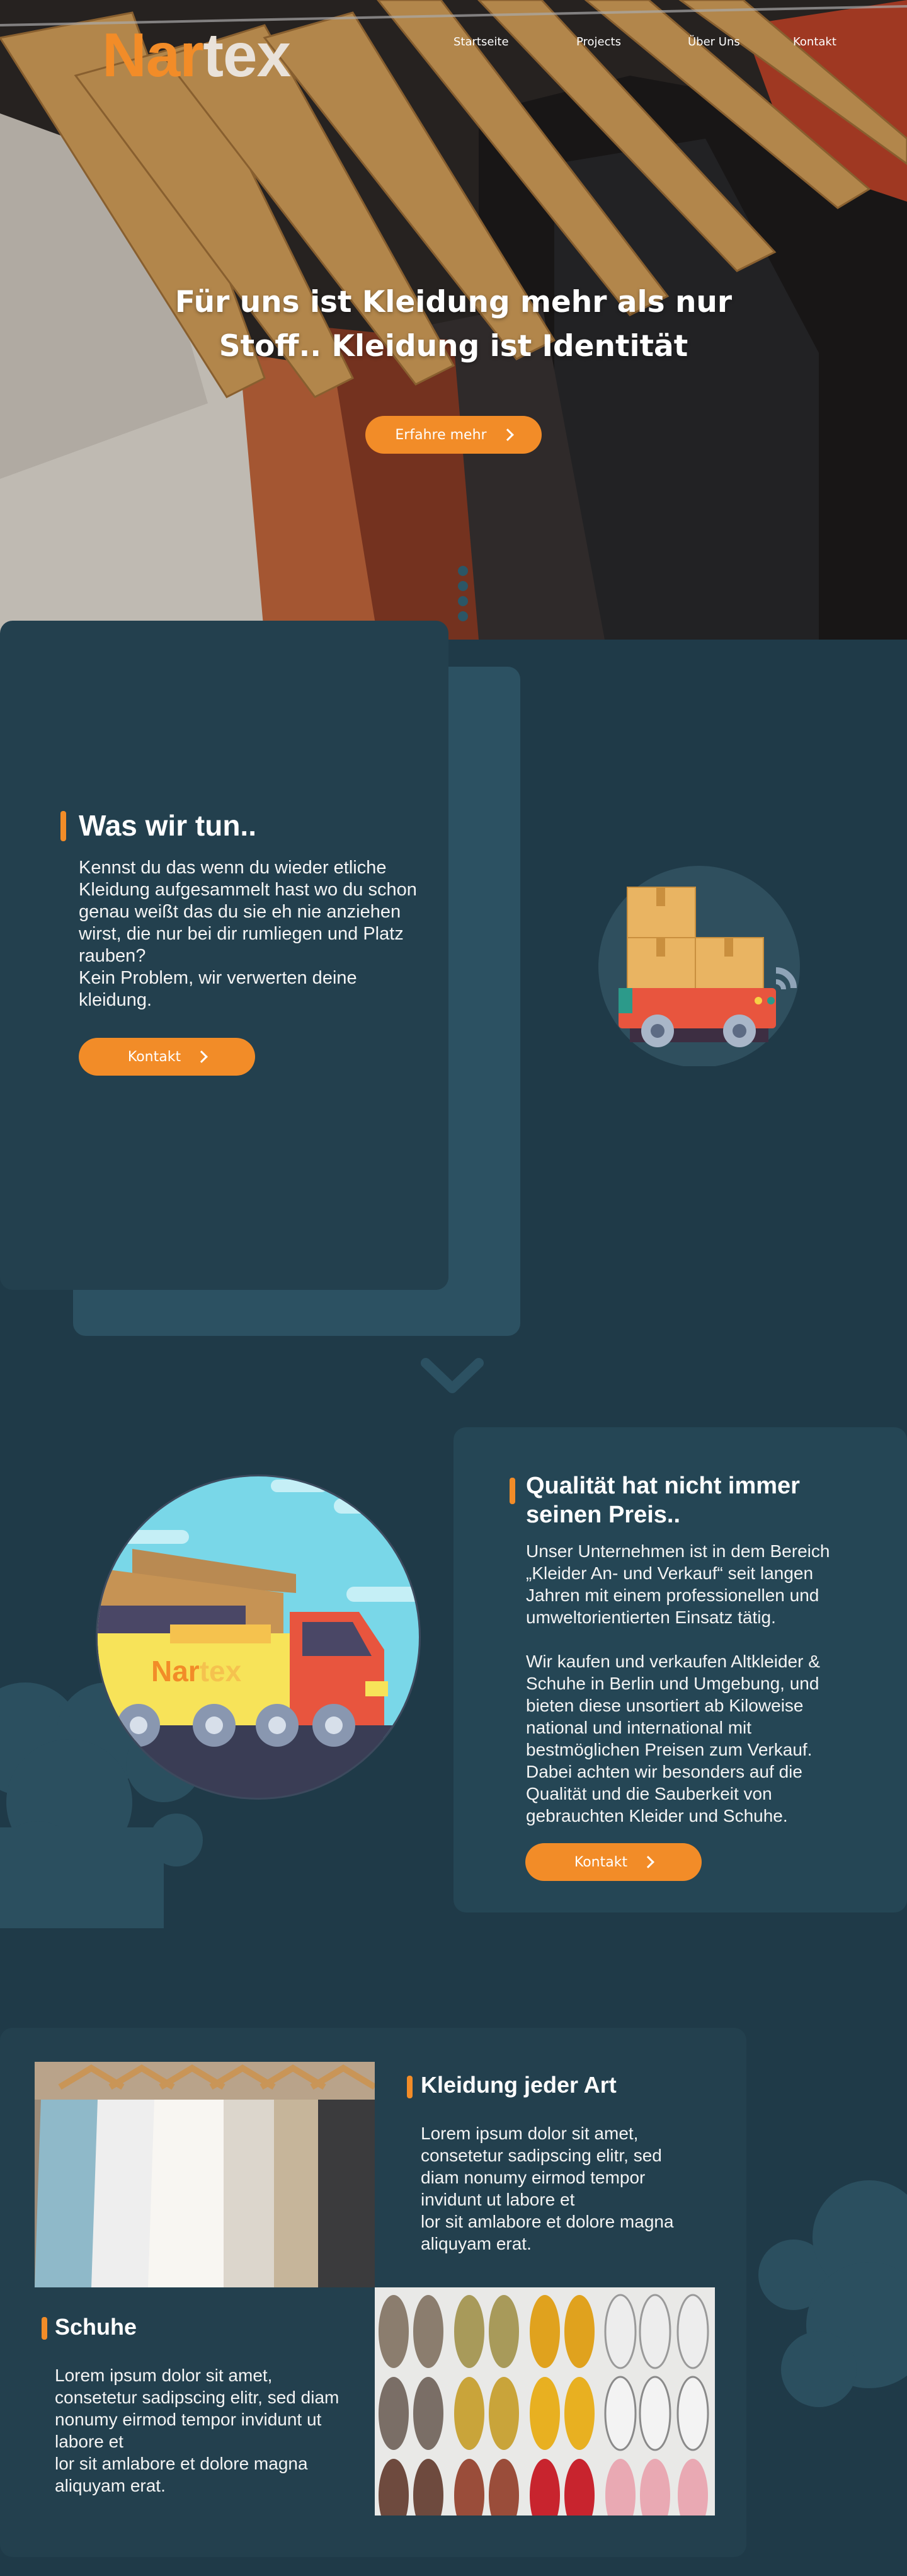 The height and width of the screenshot is (2576, 907). What do you see at coordinates (814, 42) in the screenshot?
I see `nav-link-kontakt: Kontakt` at bounding box center [814, 42].